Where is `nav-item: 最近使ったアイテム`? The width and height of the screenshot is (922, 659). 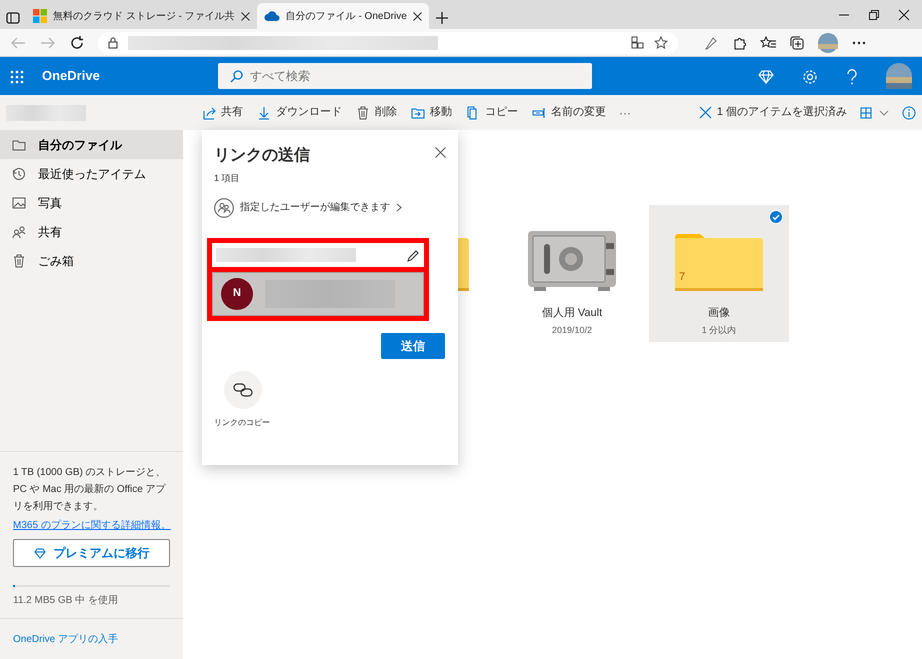
nav-item: 最近使ったアイテム is located at coordinates (91, 173).